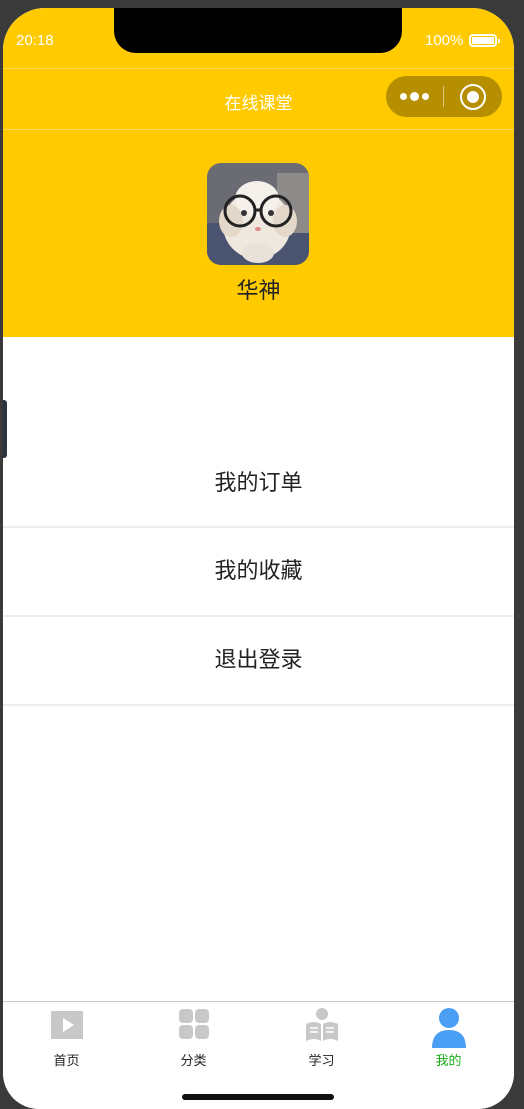 This screenshot has height=1109, width=524. What do you see at coordinates (66, 1061) in the screenshot?
I see `tab-home-label: 首页` at bounding box center [66, 1061].